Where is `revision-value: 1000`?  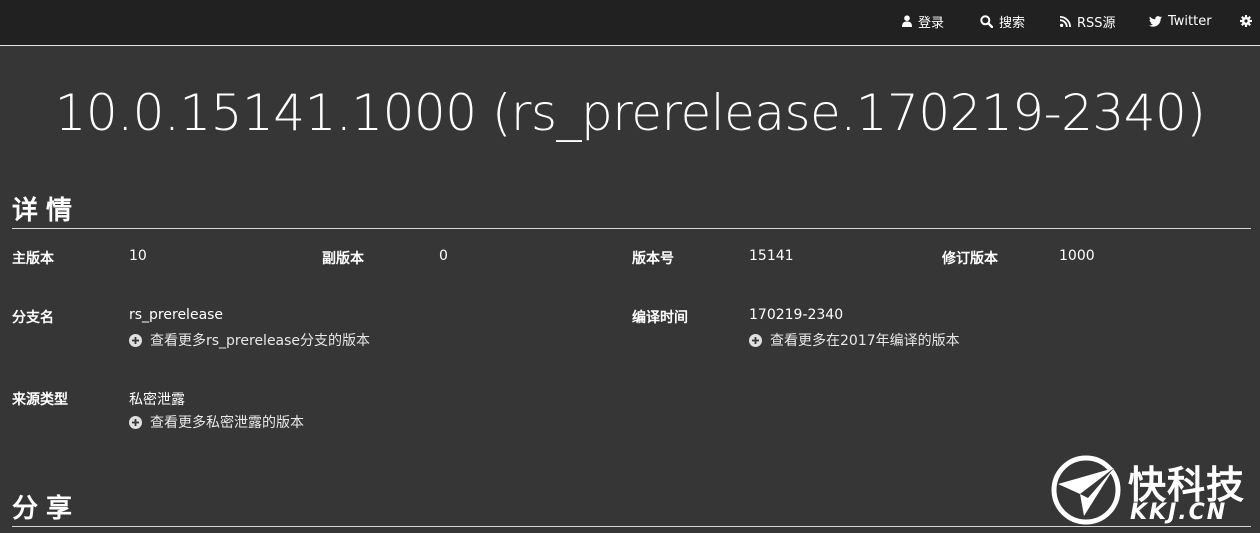 revision-value: 1000 is located at coordinates (1077, 256).